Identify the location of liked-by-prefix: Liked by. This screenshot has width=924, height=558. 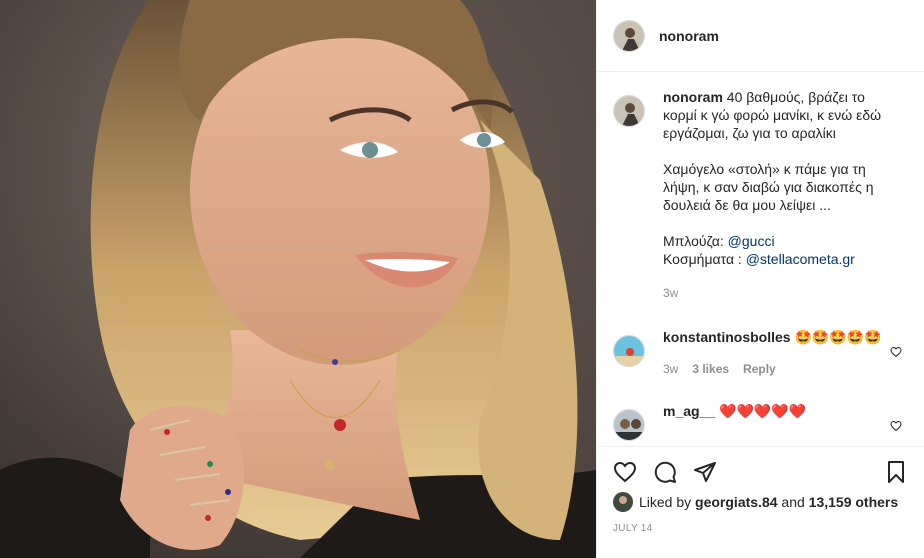
(665, 502).